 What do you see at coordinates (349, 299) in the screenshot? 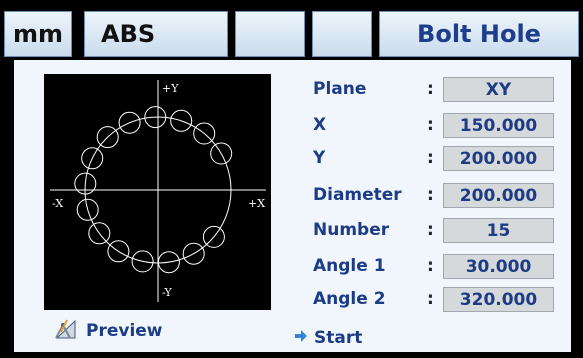
I see `field-label-angle-2: Angle 2` at bounding box center [349, 299].